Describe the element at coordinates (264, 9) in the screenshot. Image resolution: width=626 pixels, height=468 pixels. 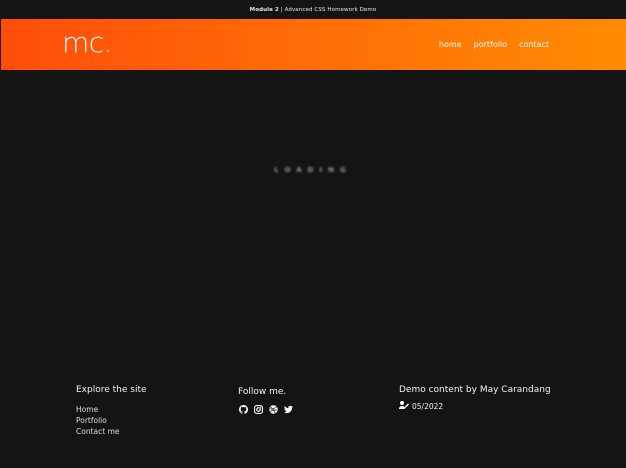
I see `banner-module: Module 2` at that location.